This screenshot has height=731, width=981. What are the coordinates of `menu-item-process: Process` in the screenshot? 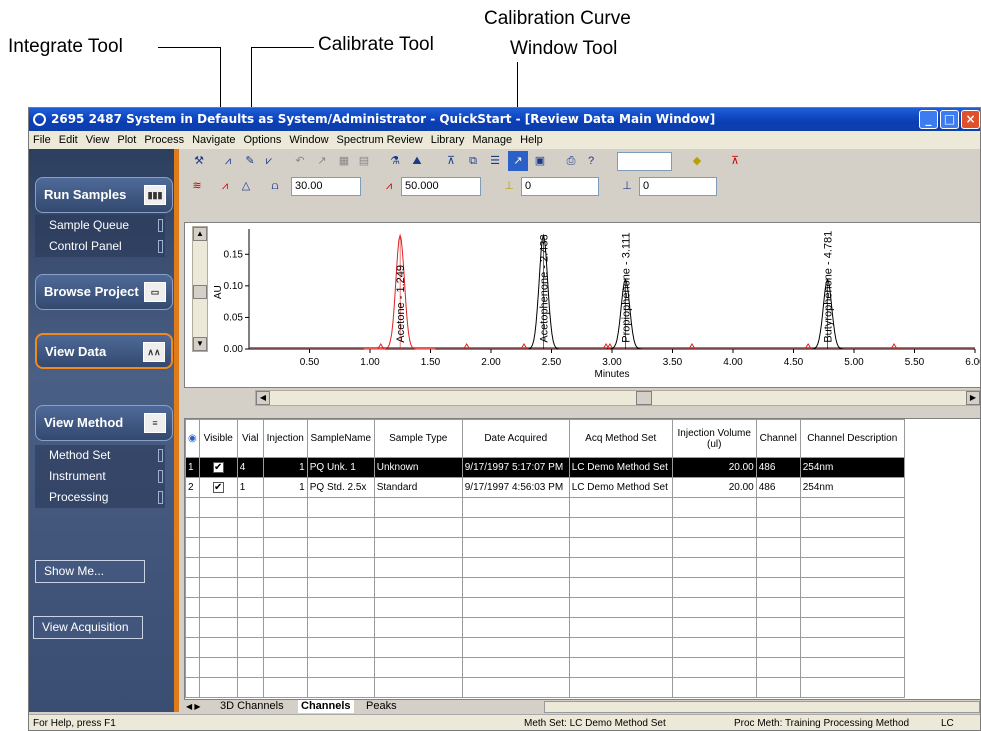 It's located at (164, 140).